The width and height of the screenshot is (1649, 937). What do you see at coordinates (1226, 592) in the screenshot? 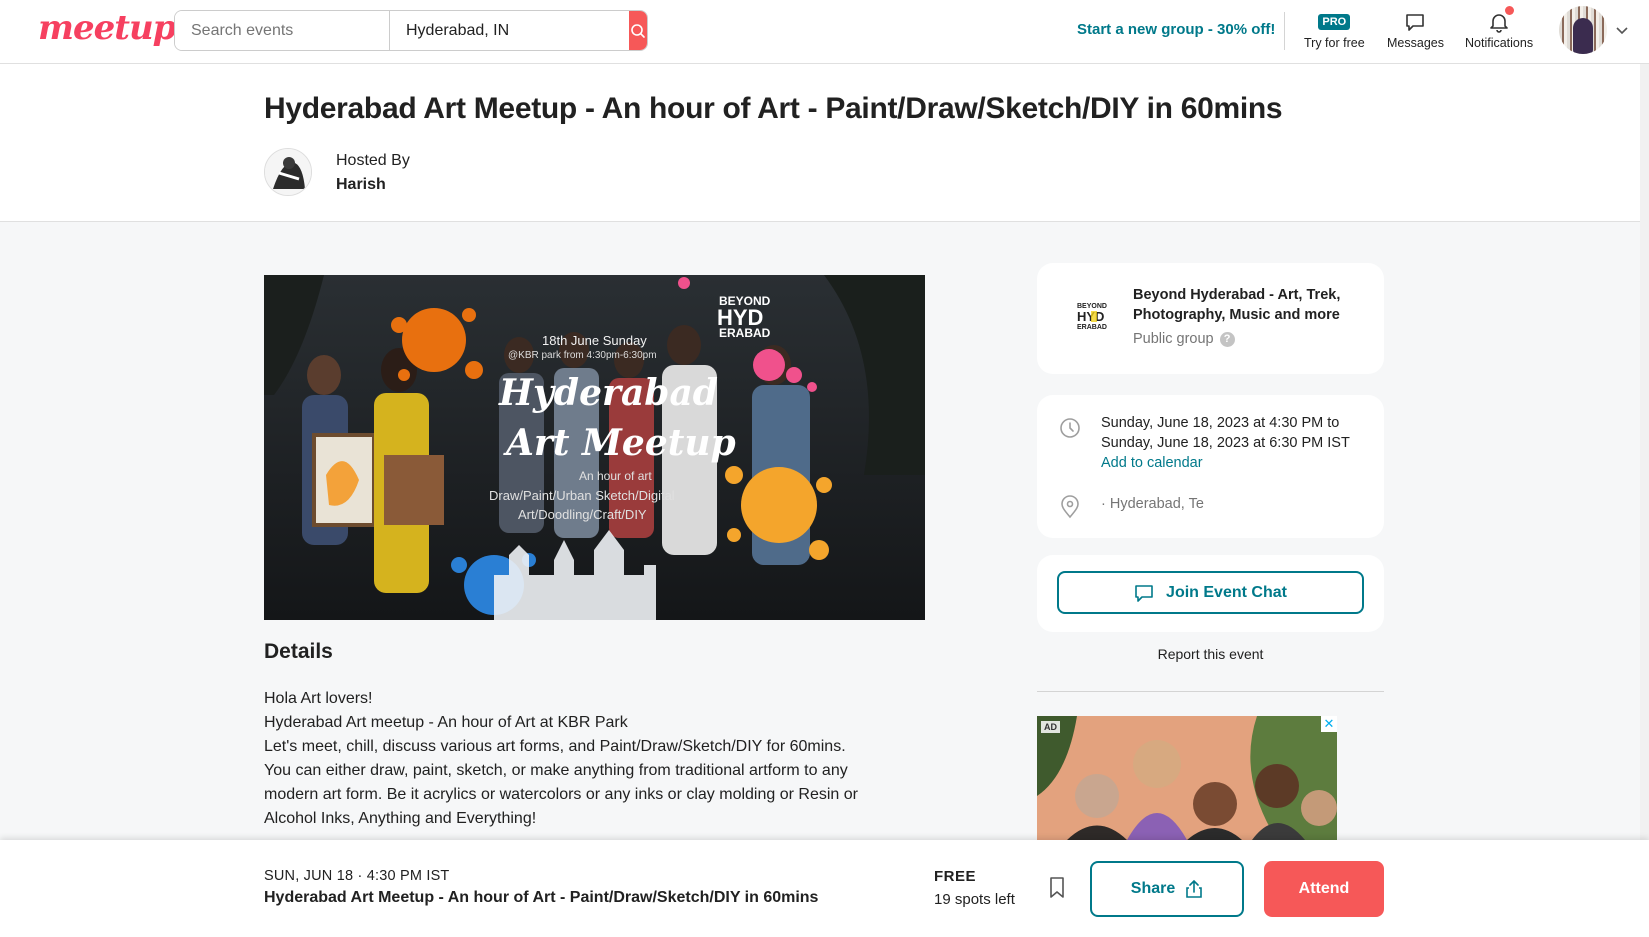
I see `join-event-chat-label: Join Event Chat` at bounding box center [1226, 592].